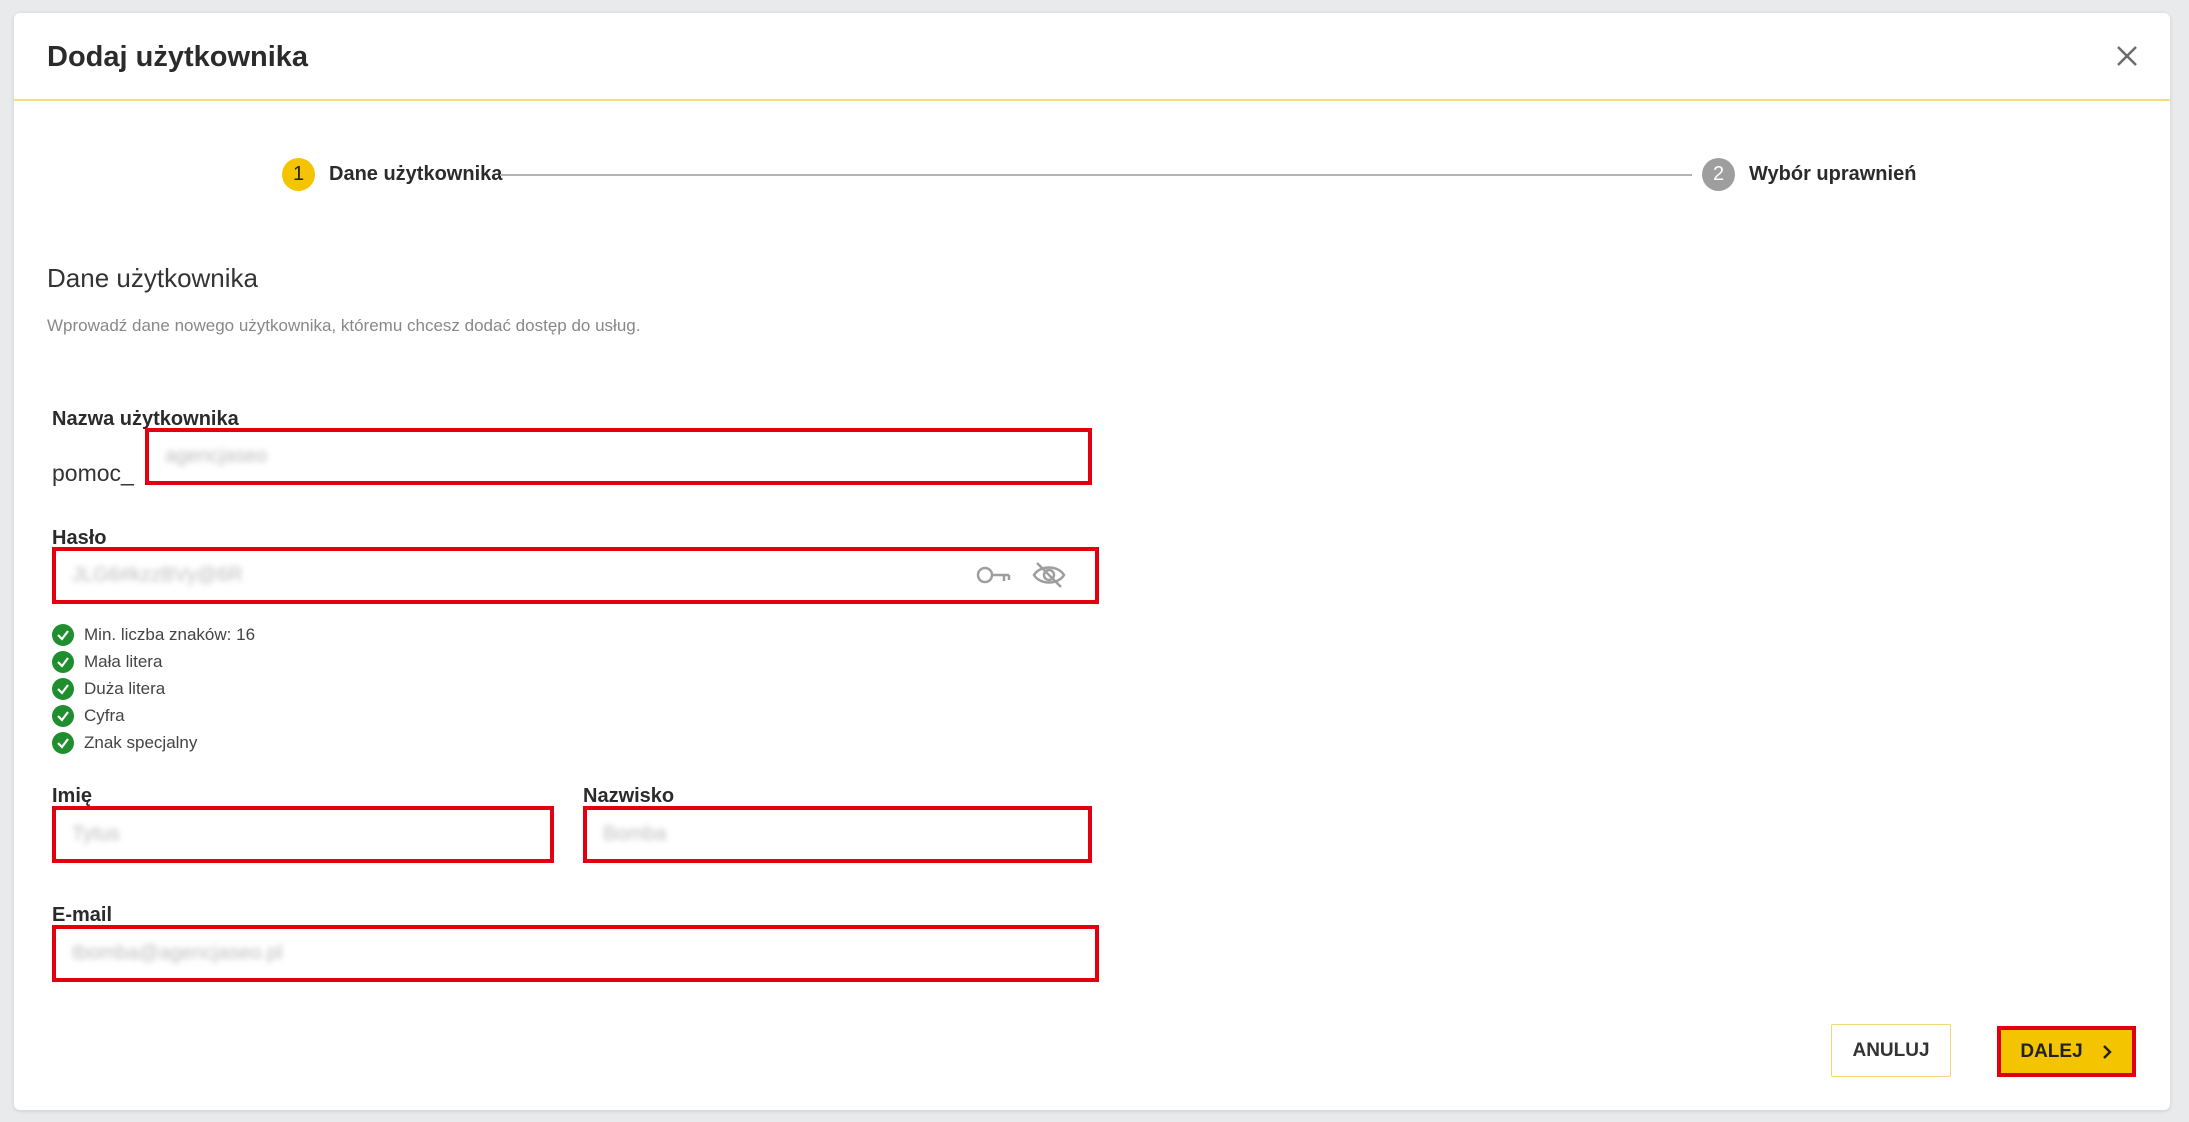 The image size is (2189, 1122). I want to click on step-label: Wybór uprawnień, so click(1833, 174).